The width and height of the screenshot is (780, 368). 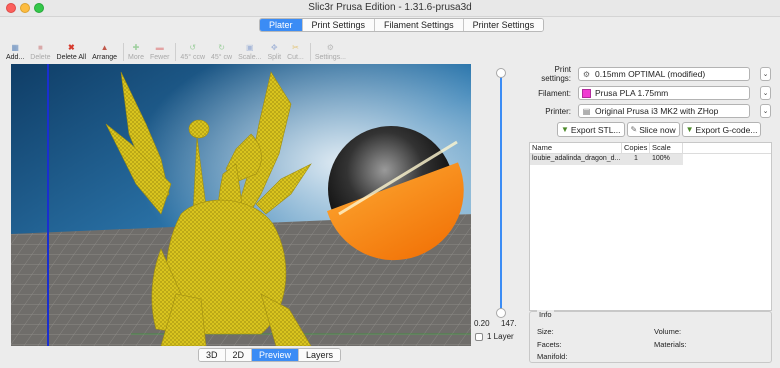 I want to click on printer-dropdown-button: ⌄, so click(x=765, y=111).